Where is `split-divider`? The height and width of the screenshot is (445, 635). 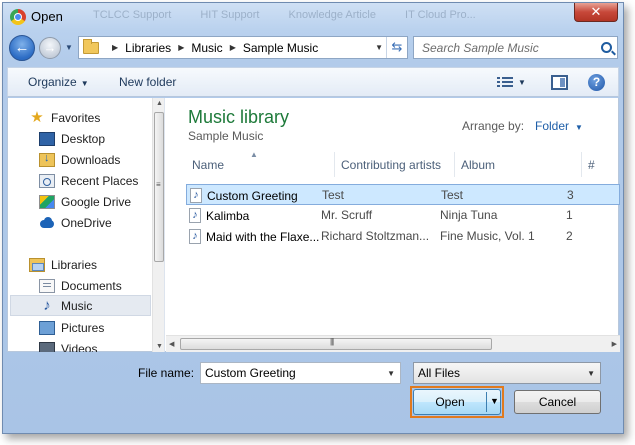 split-divider is located at coordinates (486, 402).